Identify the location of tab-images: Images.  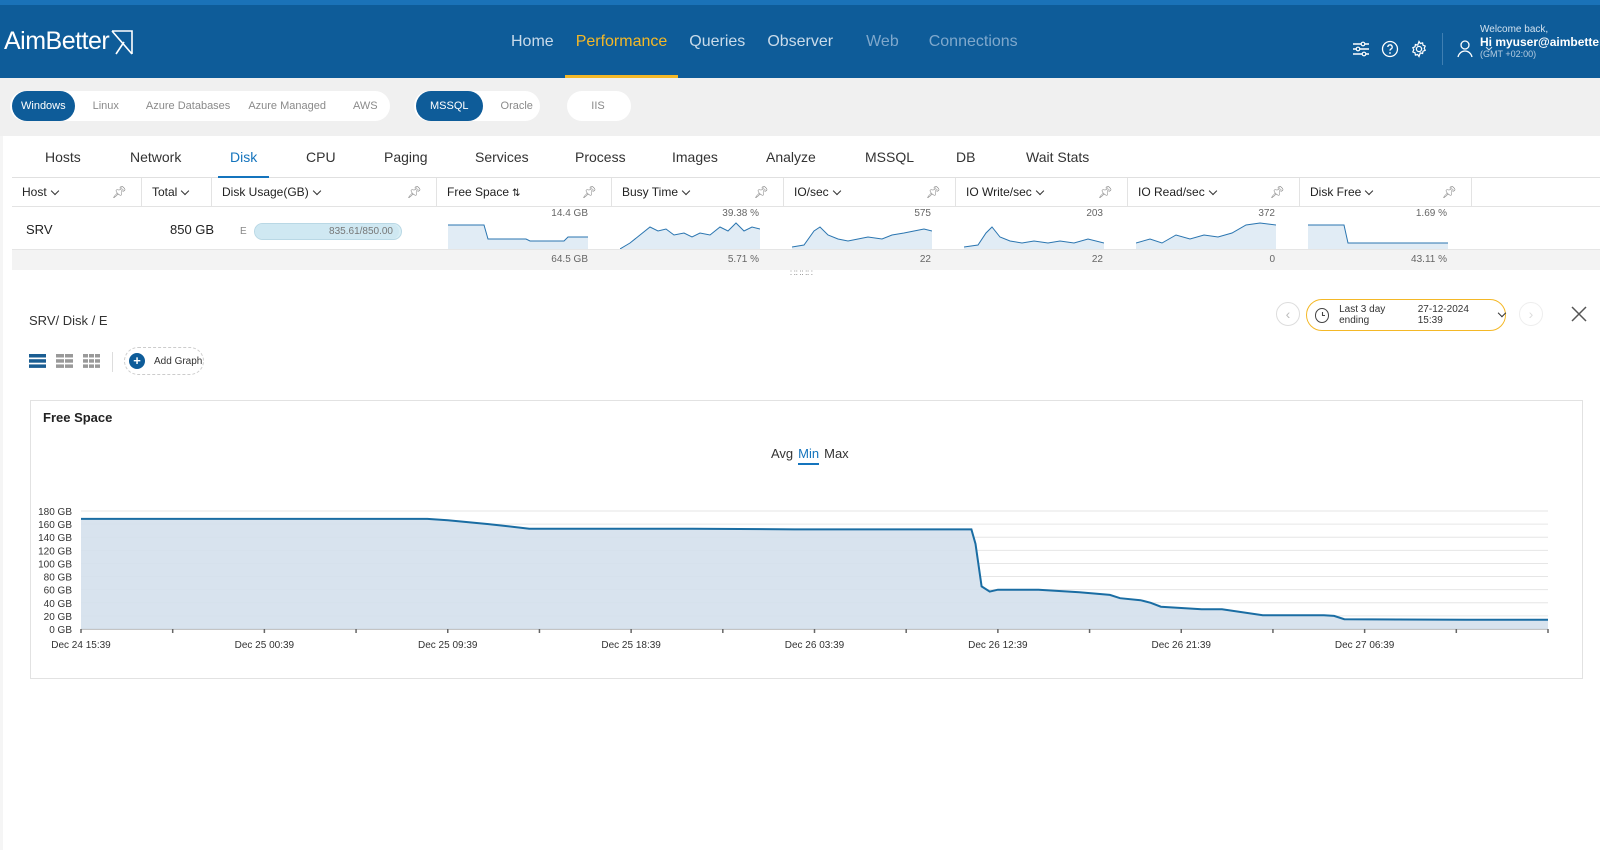
(695, 157).